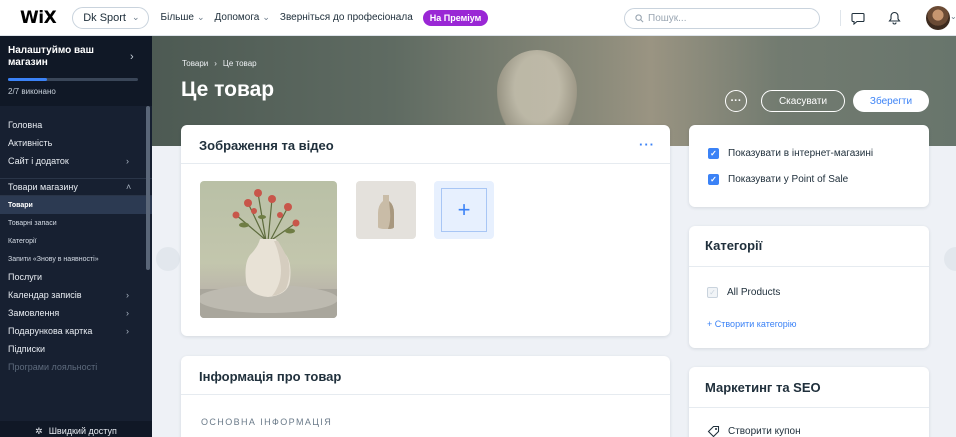 The width and height of the screenshot is (956, 437). What do you see at coordinates (938, 18) in the screenshot?
I see `avatar` at bounding box center [938, 18].